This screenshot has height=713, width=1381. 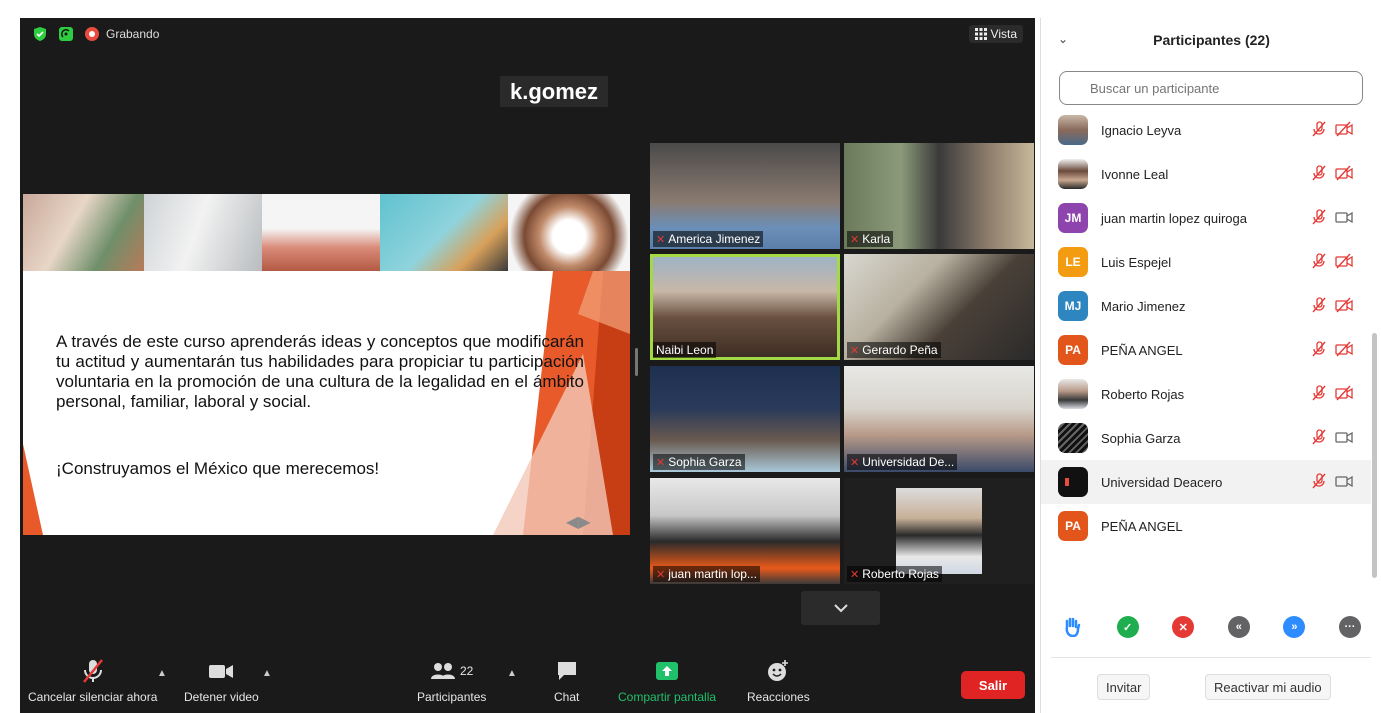 I want to click on reactions-icon, so click(x=778, y=670).